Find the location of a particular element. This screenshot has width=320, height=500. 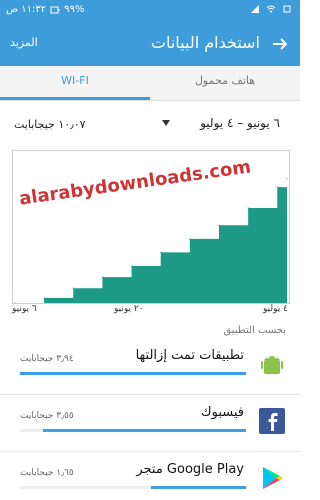

status-right is located at coordinates (271, 9).